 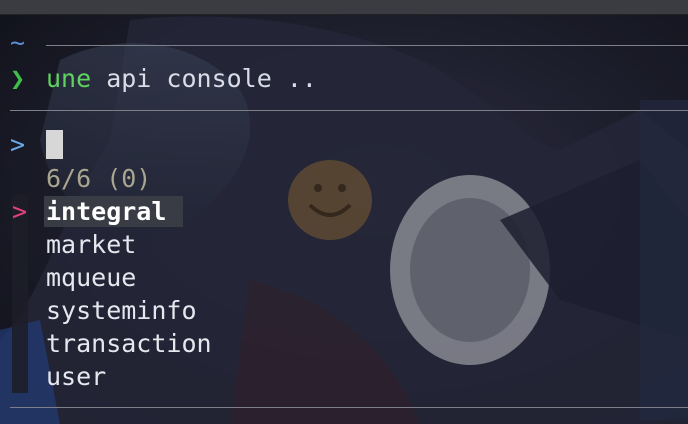 What do you see at coordinates (129, 343) in the screenshot?
I see `list-item-transaction: transaction` at bounding box center [129, 343].